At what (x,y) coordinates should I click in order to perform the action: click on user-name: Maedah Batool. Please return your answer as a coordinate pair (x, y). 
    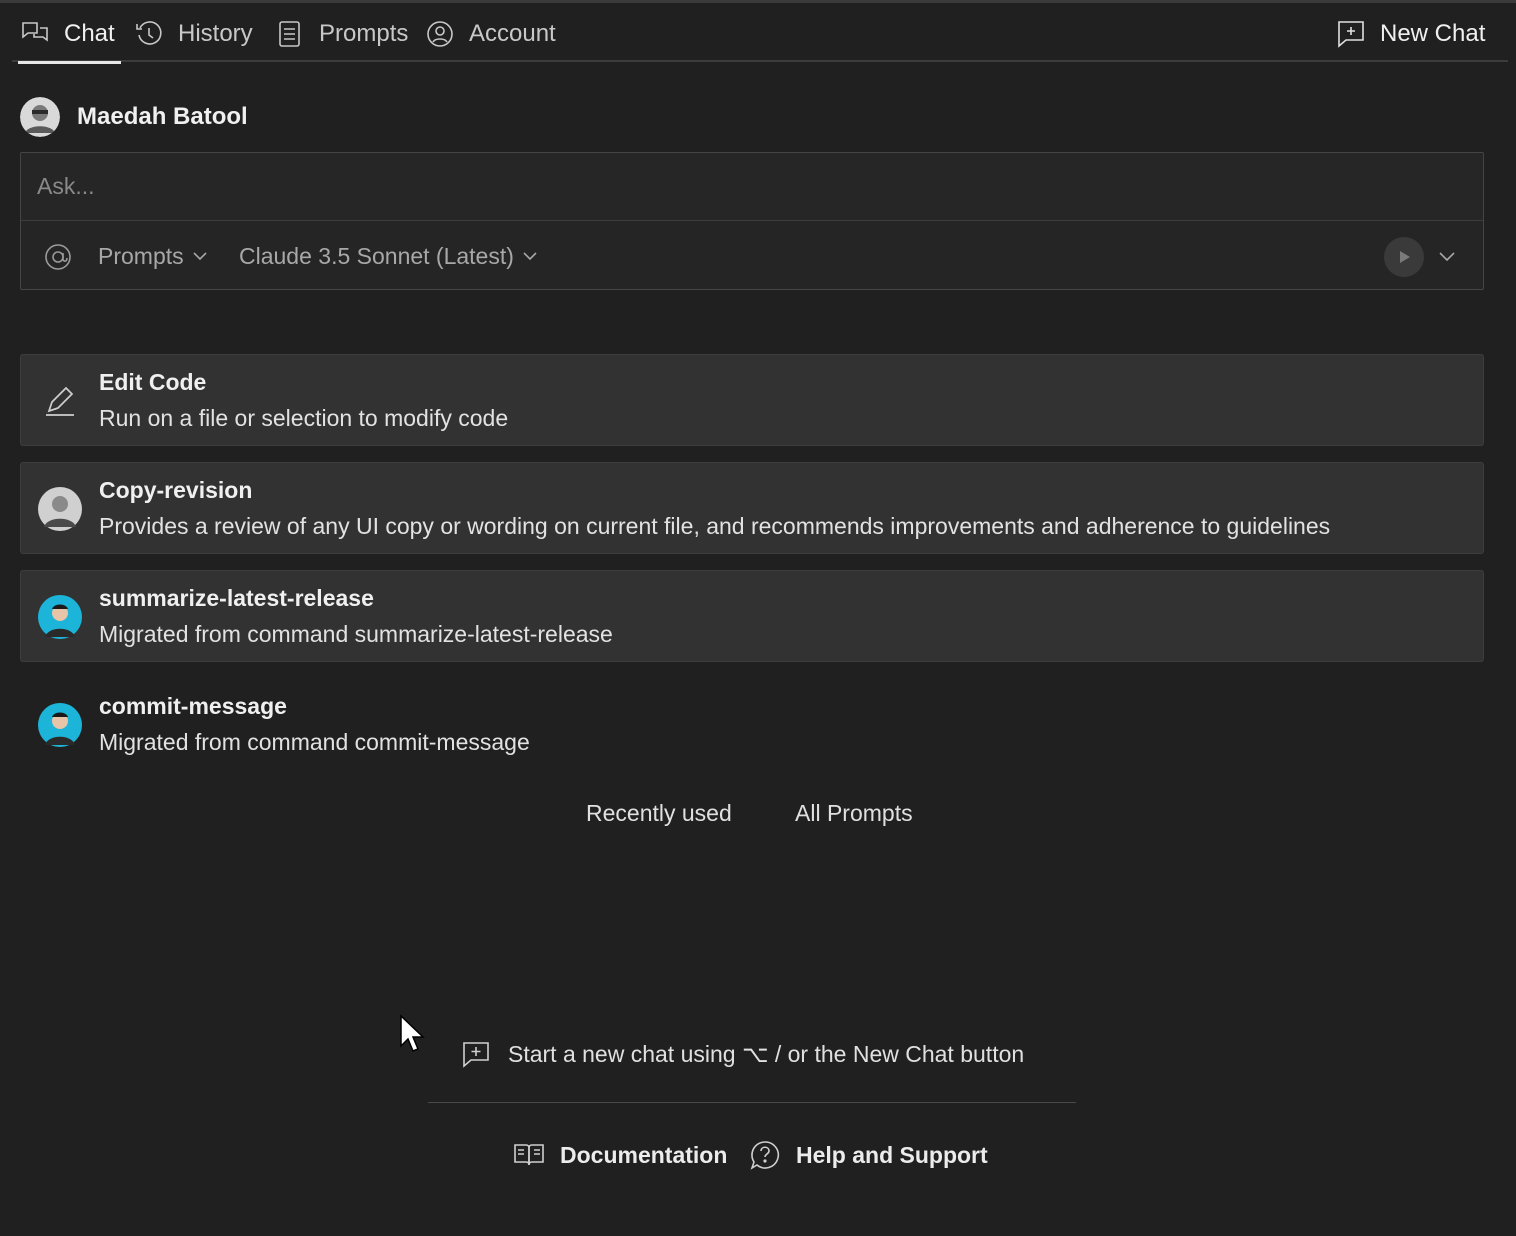
    Looking at the image, I should click on (162, 116).